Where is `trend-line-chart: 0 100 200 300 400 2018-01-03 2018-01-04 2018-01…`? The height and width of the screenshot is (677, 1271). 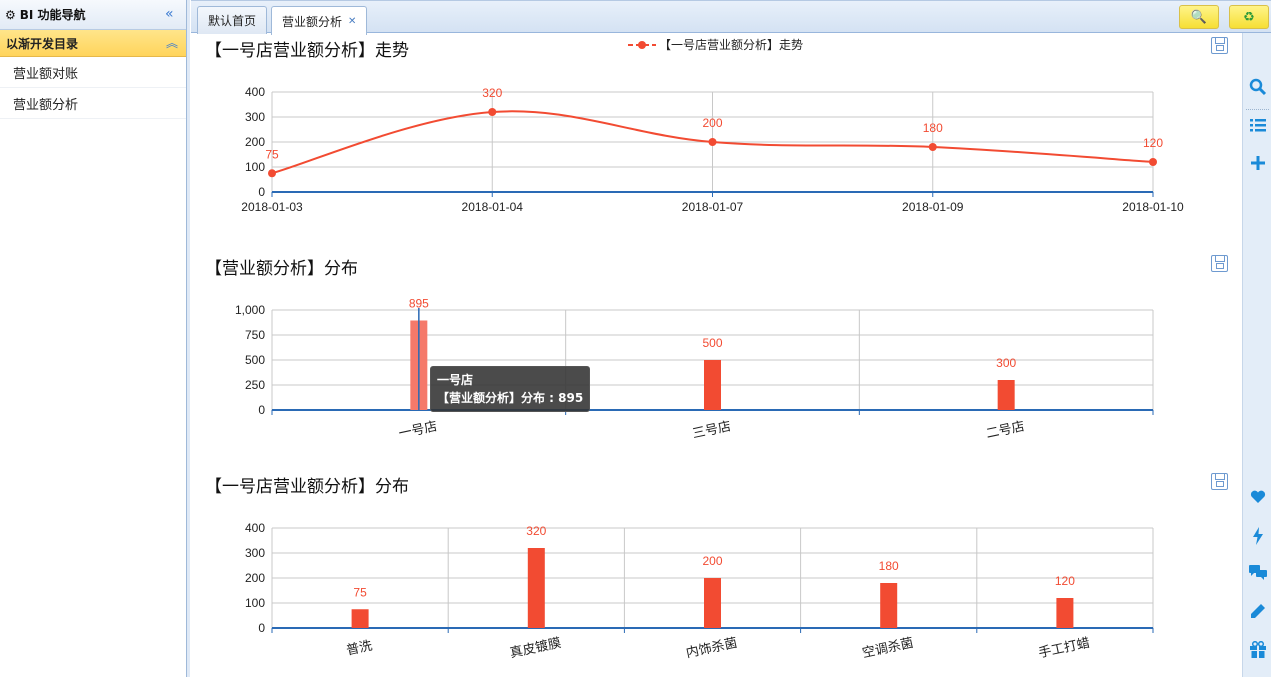 trend-line-chart: 0 100 200 300 400 2018-01-03 2018-01-04 2018-01… is located at coordinates (712, 149).